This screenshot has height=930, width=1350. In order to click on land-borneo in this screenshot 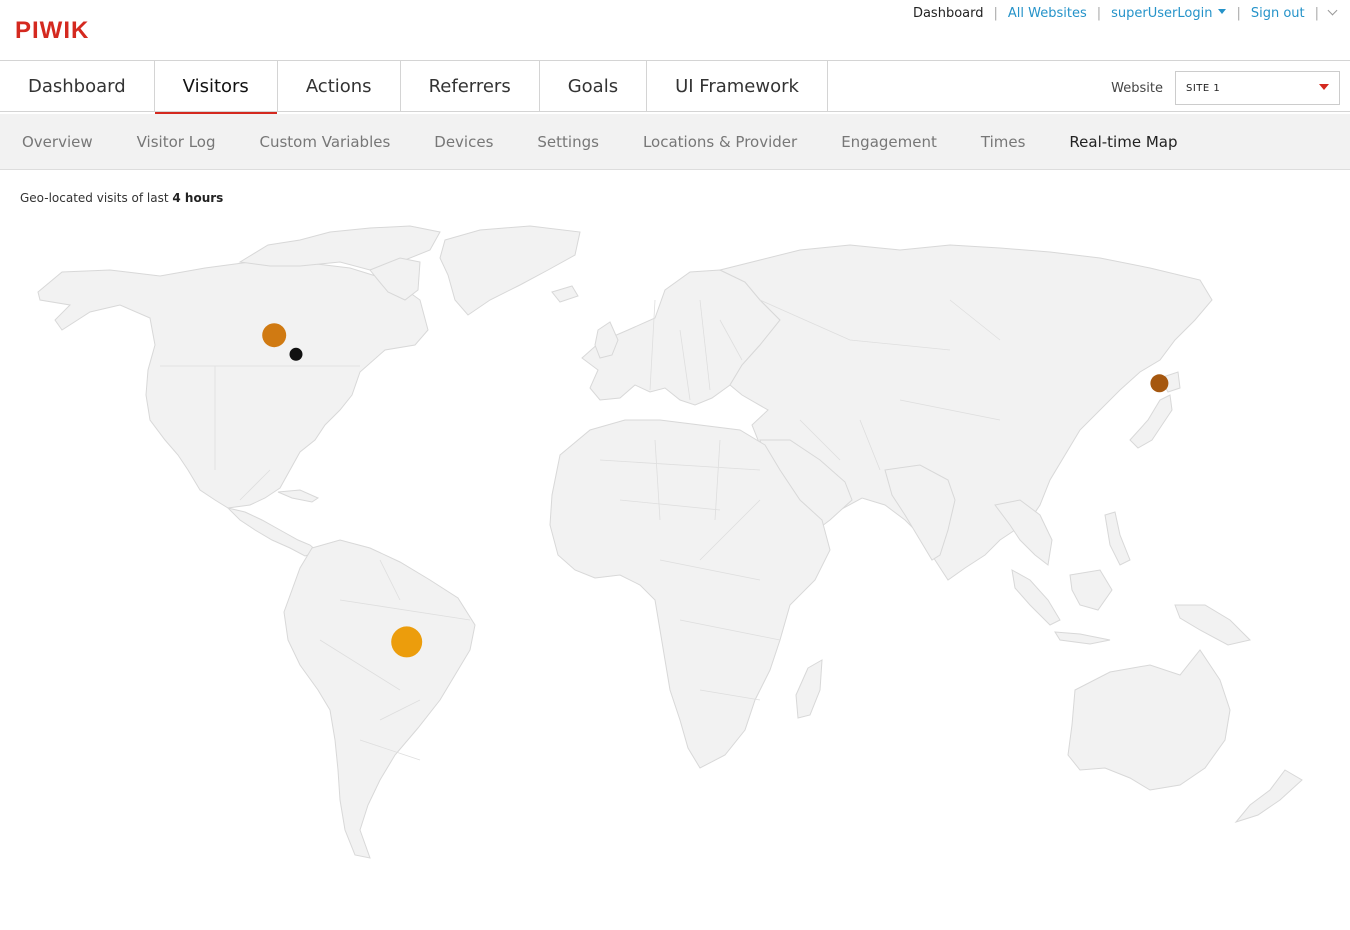, I will do `click(1091, 590)`.